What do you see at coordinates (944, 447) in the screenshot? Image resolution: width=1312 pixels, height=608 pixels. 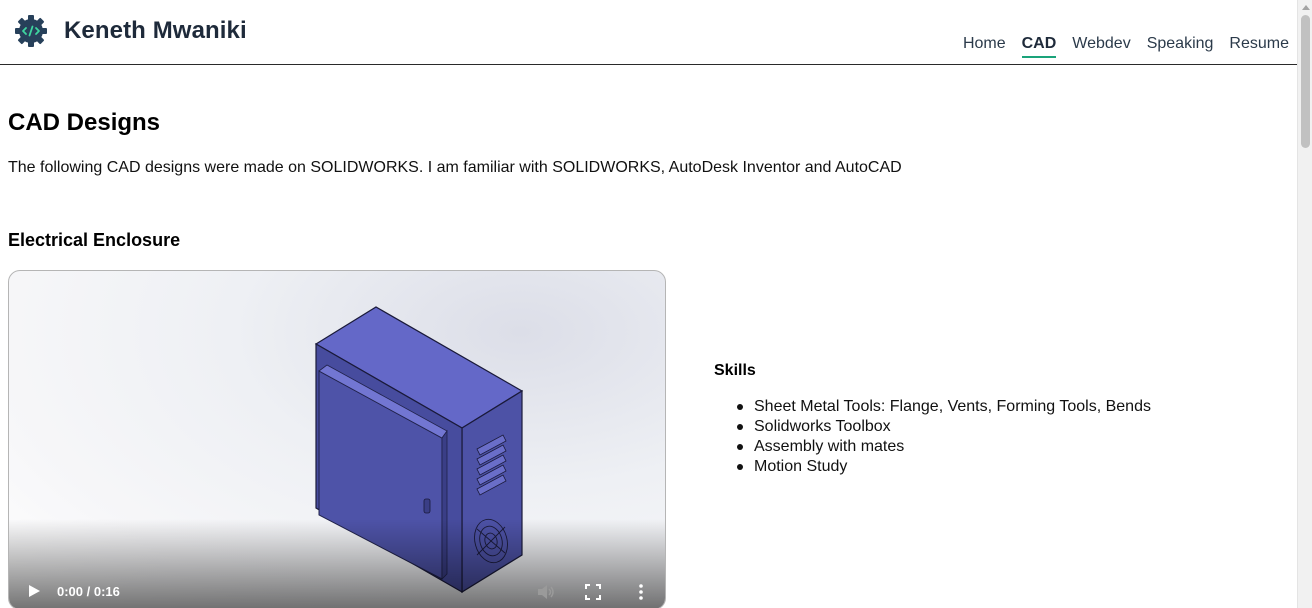 I see `skill-item: Assembly with mates` at bounding box center [944, 447].